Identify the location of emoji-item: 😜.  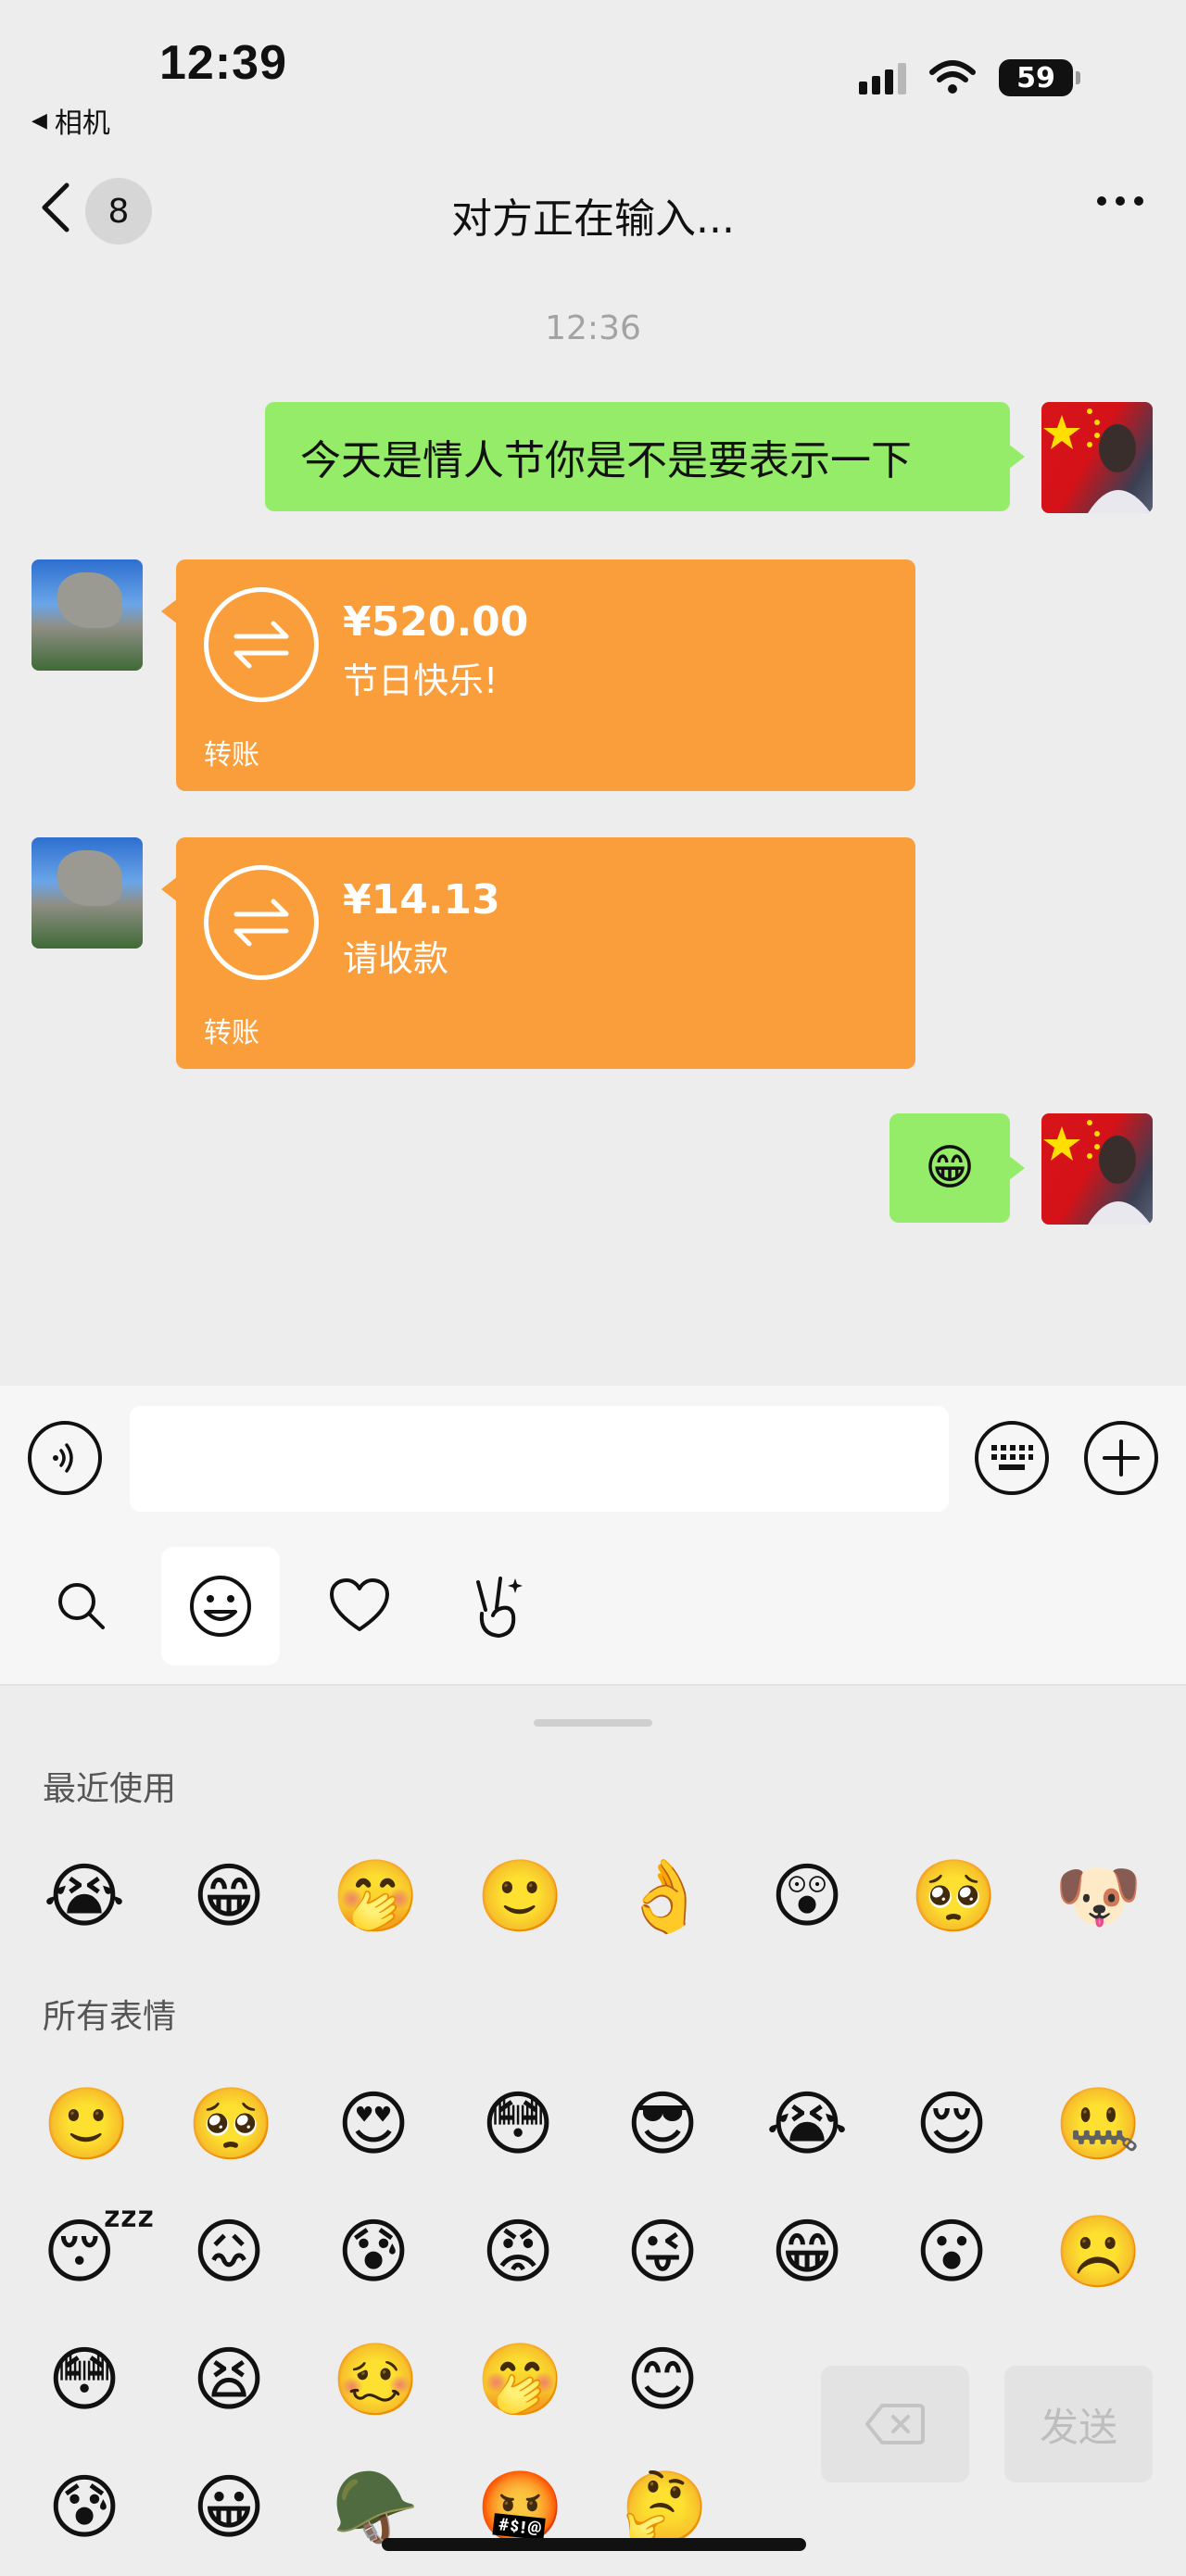
(662, 2251).